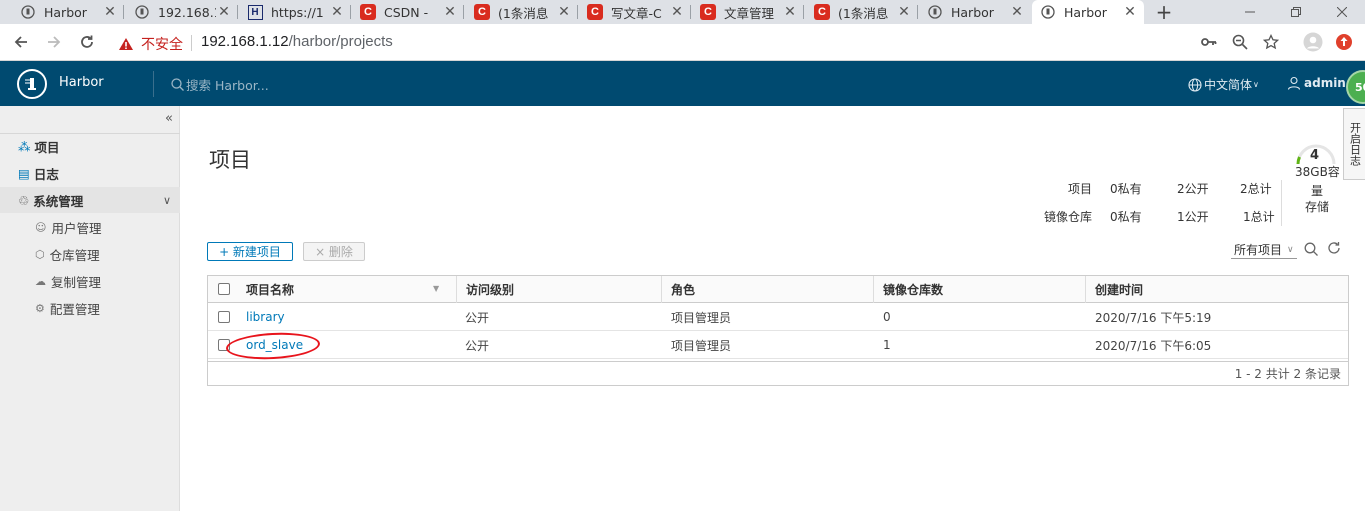 Image resolution: width=1365 pixels, height=511 pixels. I want to click on delete-button: × 删除, so click(334, 251).